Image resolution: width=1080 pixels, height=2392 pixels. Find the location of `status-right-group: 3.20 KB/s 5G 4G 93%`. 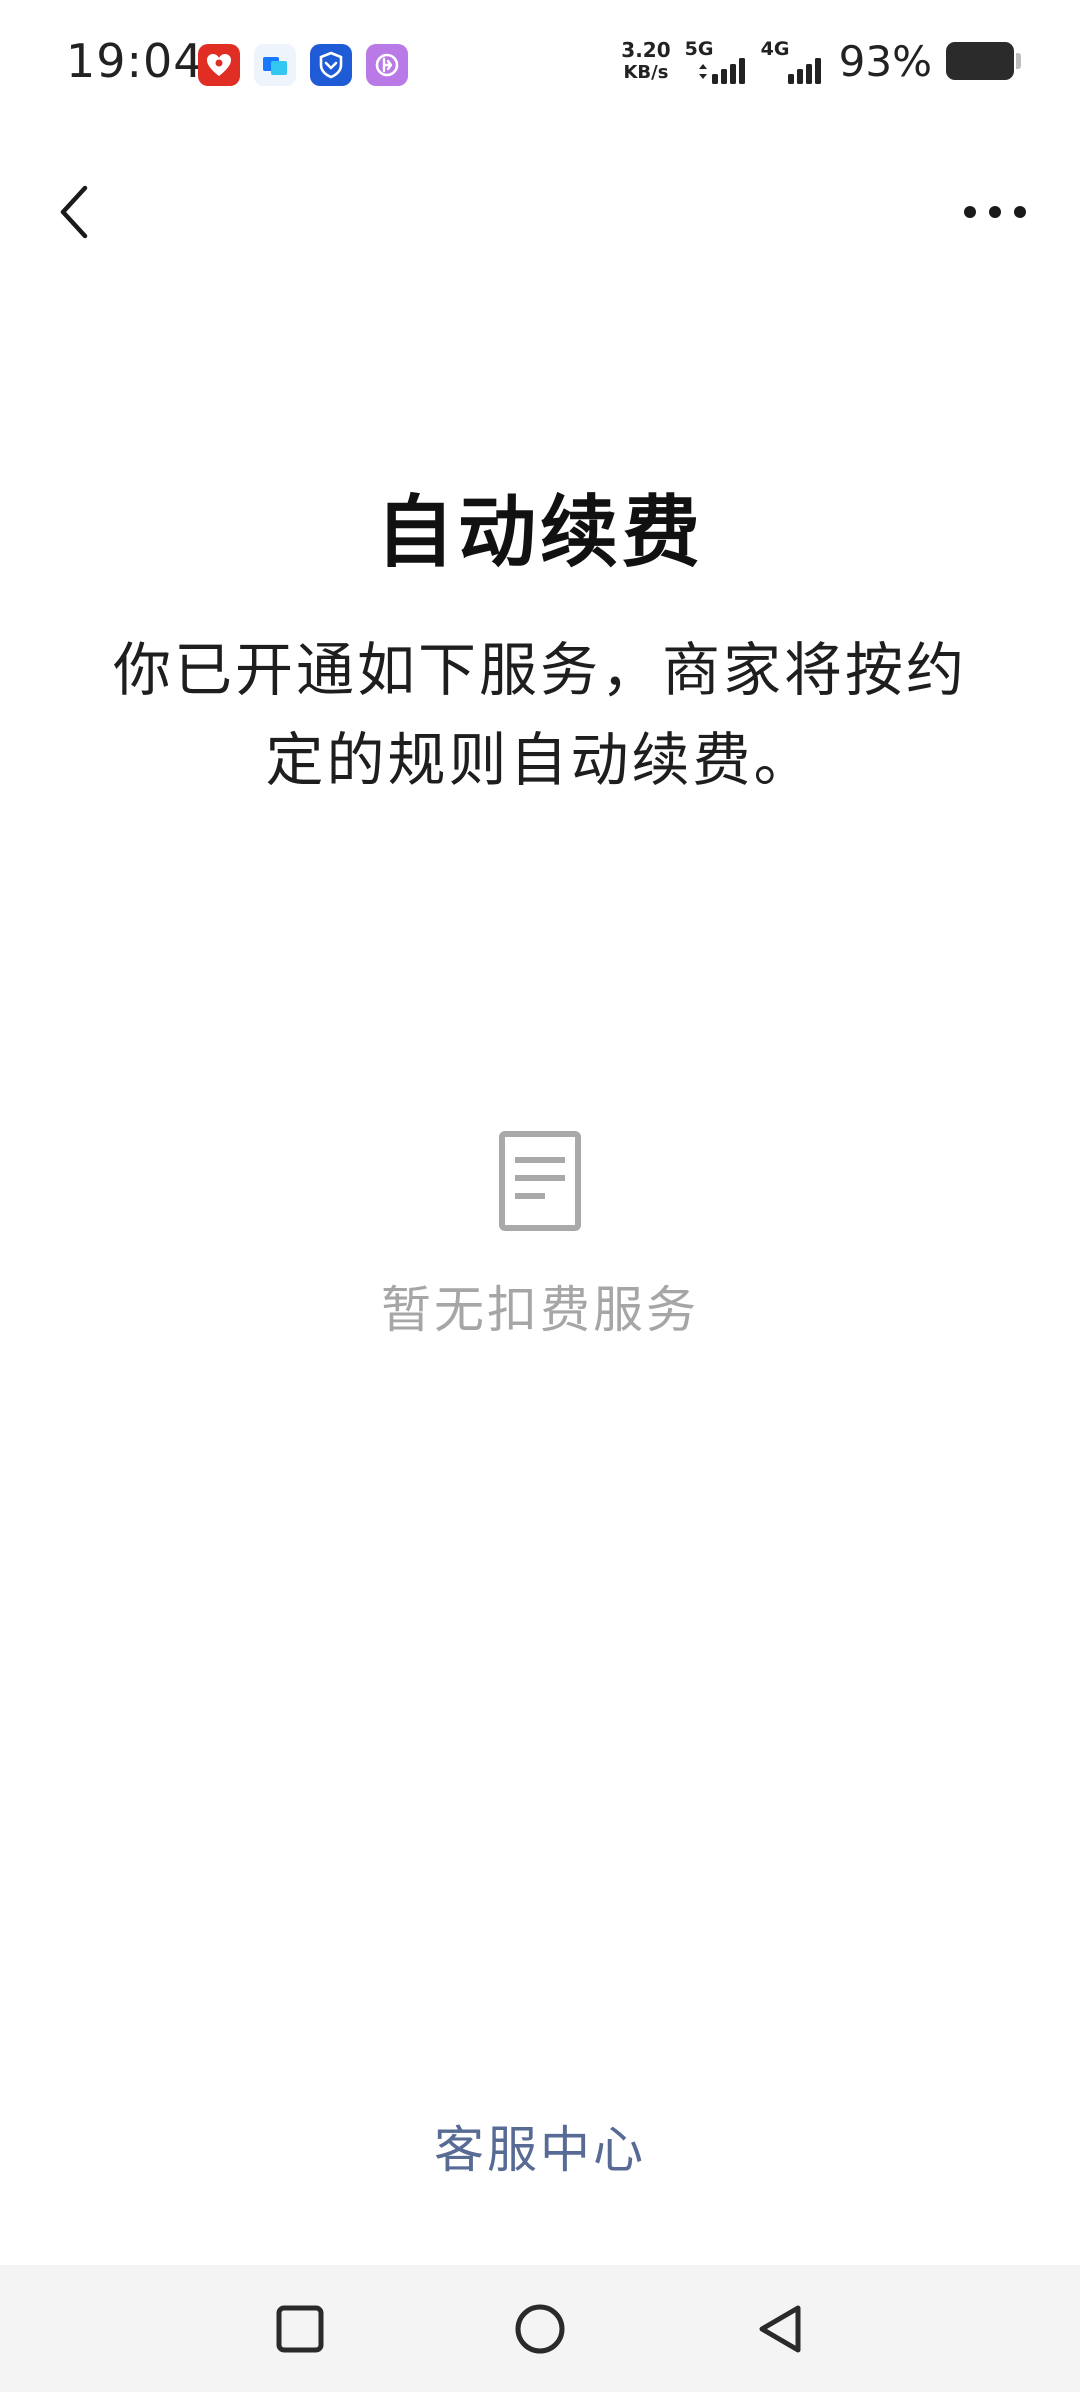

status-right-group: 3.20 KB/s 5G 4G 93% is located at coordinates (821, 61).